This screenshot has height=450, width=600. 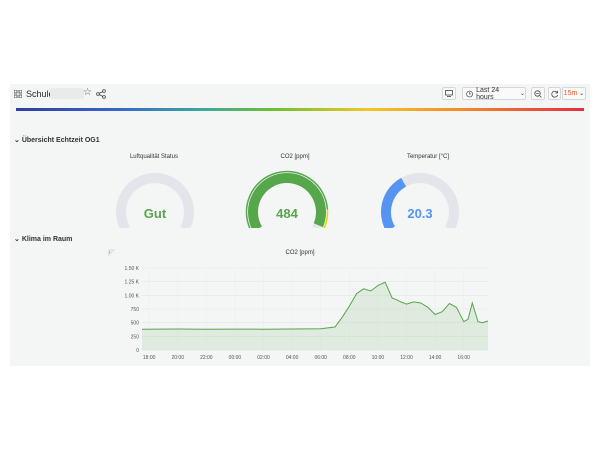 What do you see at coordinates (420, 213) in the screenshot?
I see `gauge-value-temperature: 20.3` at bounding box center [420, 213].